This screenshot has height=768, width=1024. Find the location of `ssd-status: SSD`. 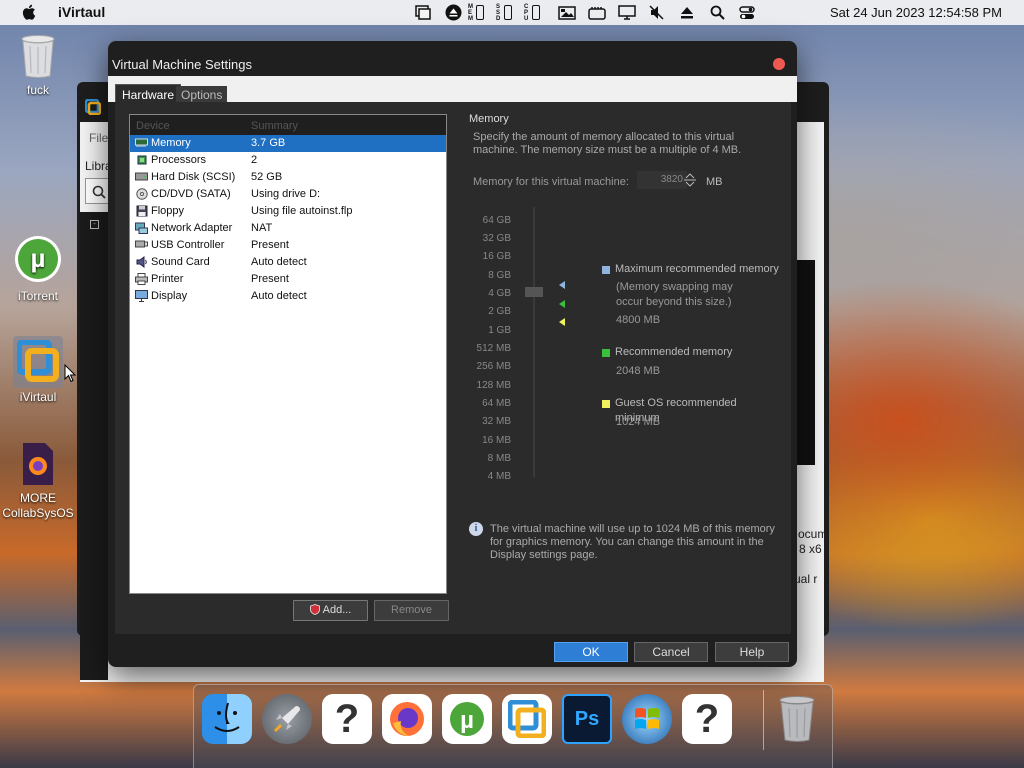

ssd-status: SSD is located at coordinates (510, 13).